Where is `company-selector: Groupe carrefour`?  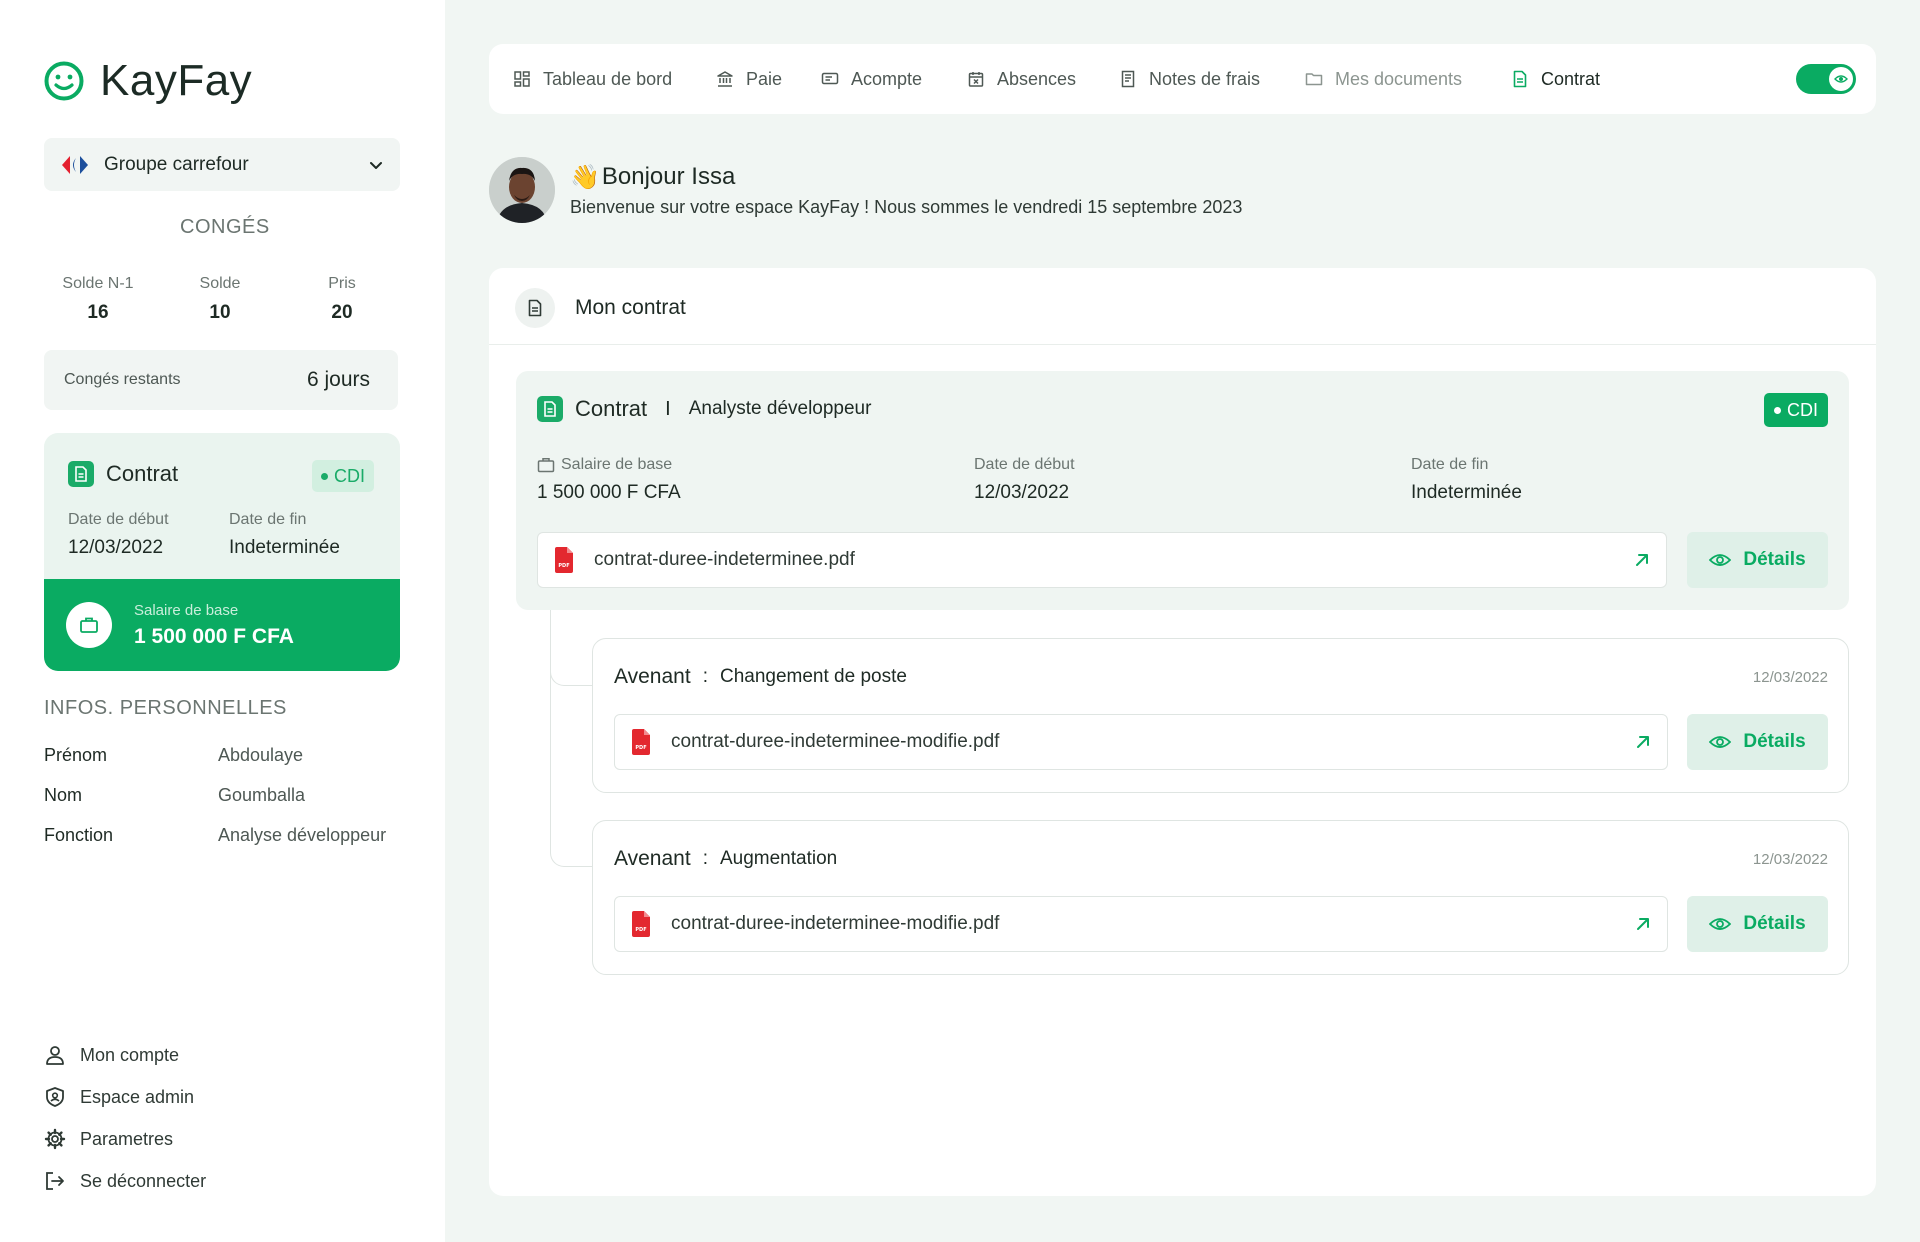
company-selector: Groupe carrefour is located at coordinates (222, 164).